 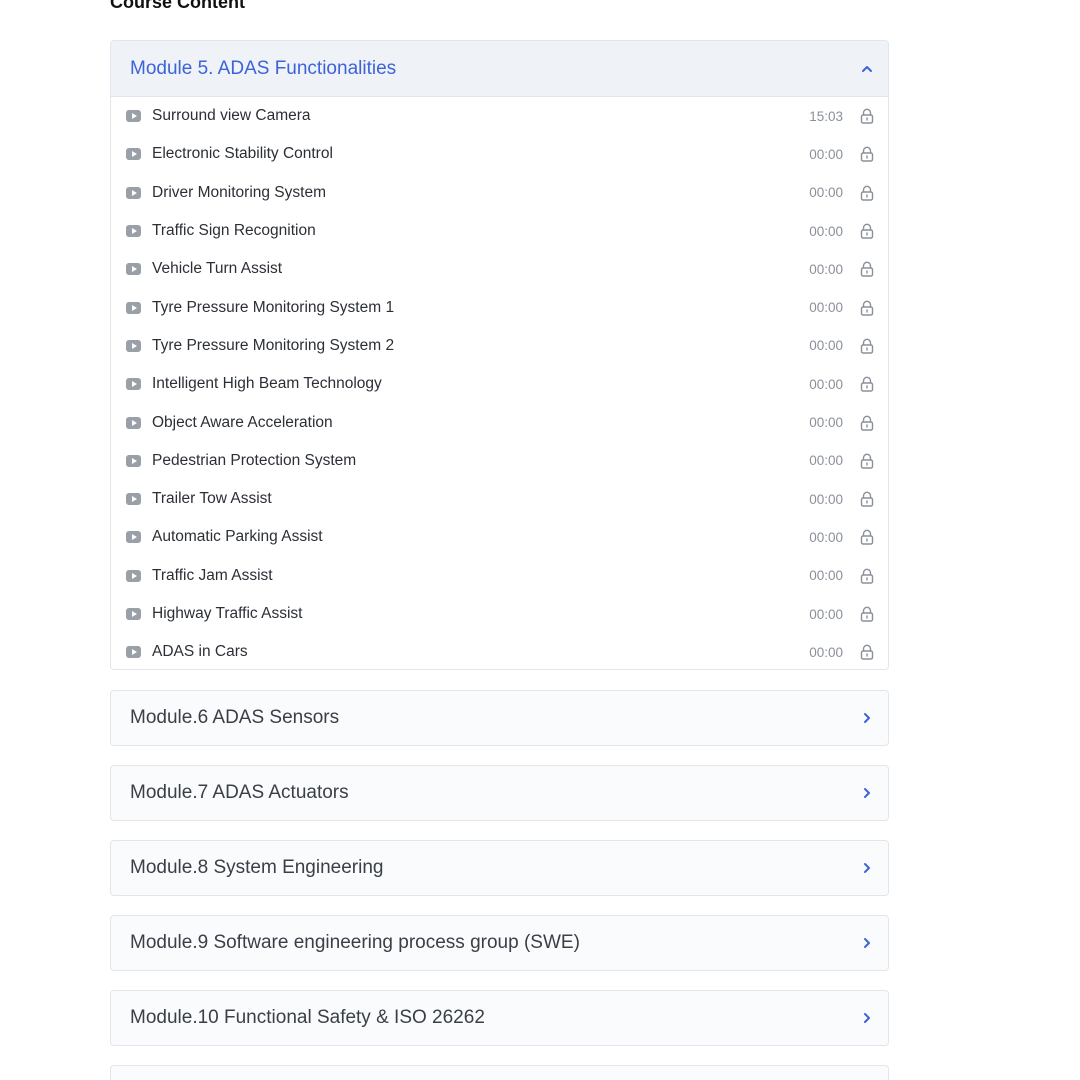 What do you see at coordinates (480, 652) in the screenshot?
I see `lesson-title: ADAS in Cars` at bounding box center [480, 652].